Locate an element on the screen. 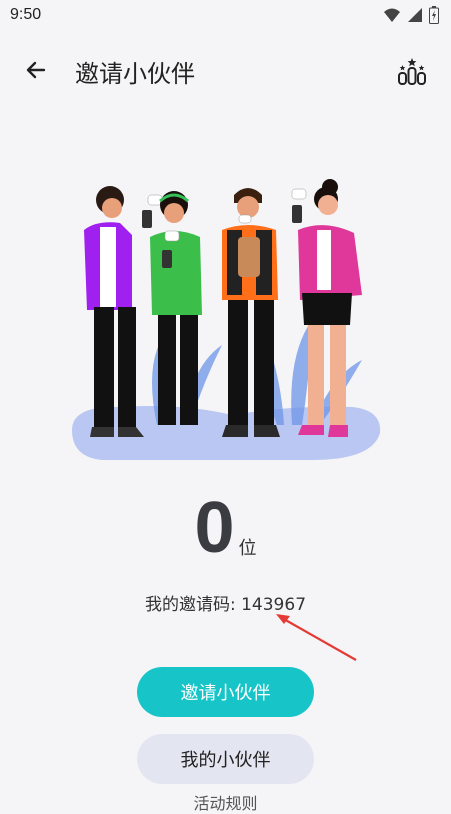 The image size is (451, 814). invite-code-line: 我的邀请码: 143967 is located at coordinates (225, 602).